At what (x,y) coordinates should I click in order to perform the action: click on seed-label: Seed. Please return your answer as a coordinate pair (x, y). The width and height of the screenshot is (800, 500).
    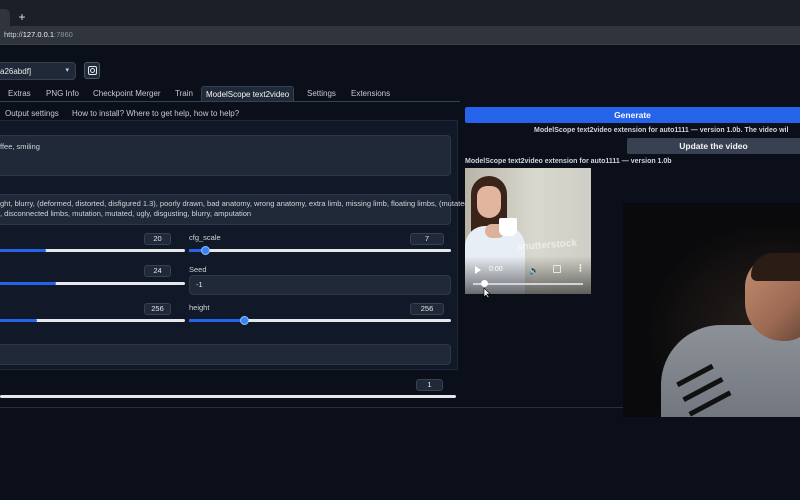
    Looking at the image, I should click on (198, 269).